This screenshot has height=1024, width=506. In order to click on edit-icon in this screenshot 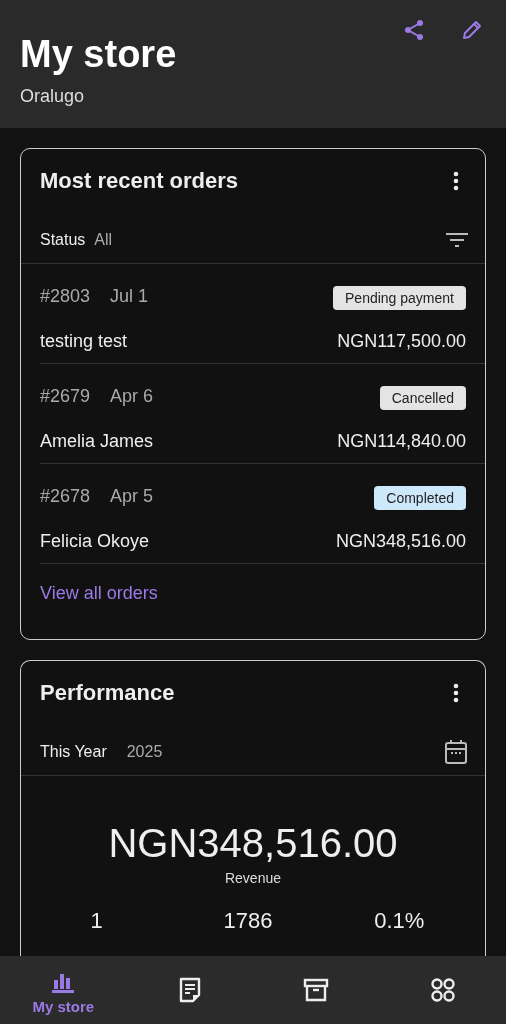, I will do `click(472, 30)`.